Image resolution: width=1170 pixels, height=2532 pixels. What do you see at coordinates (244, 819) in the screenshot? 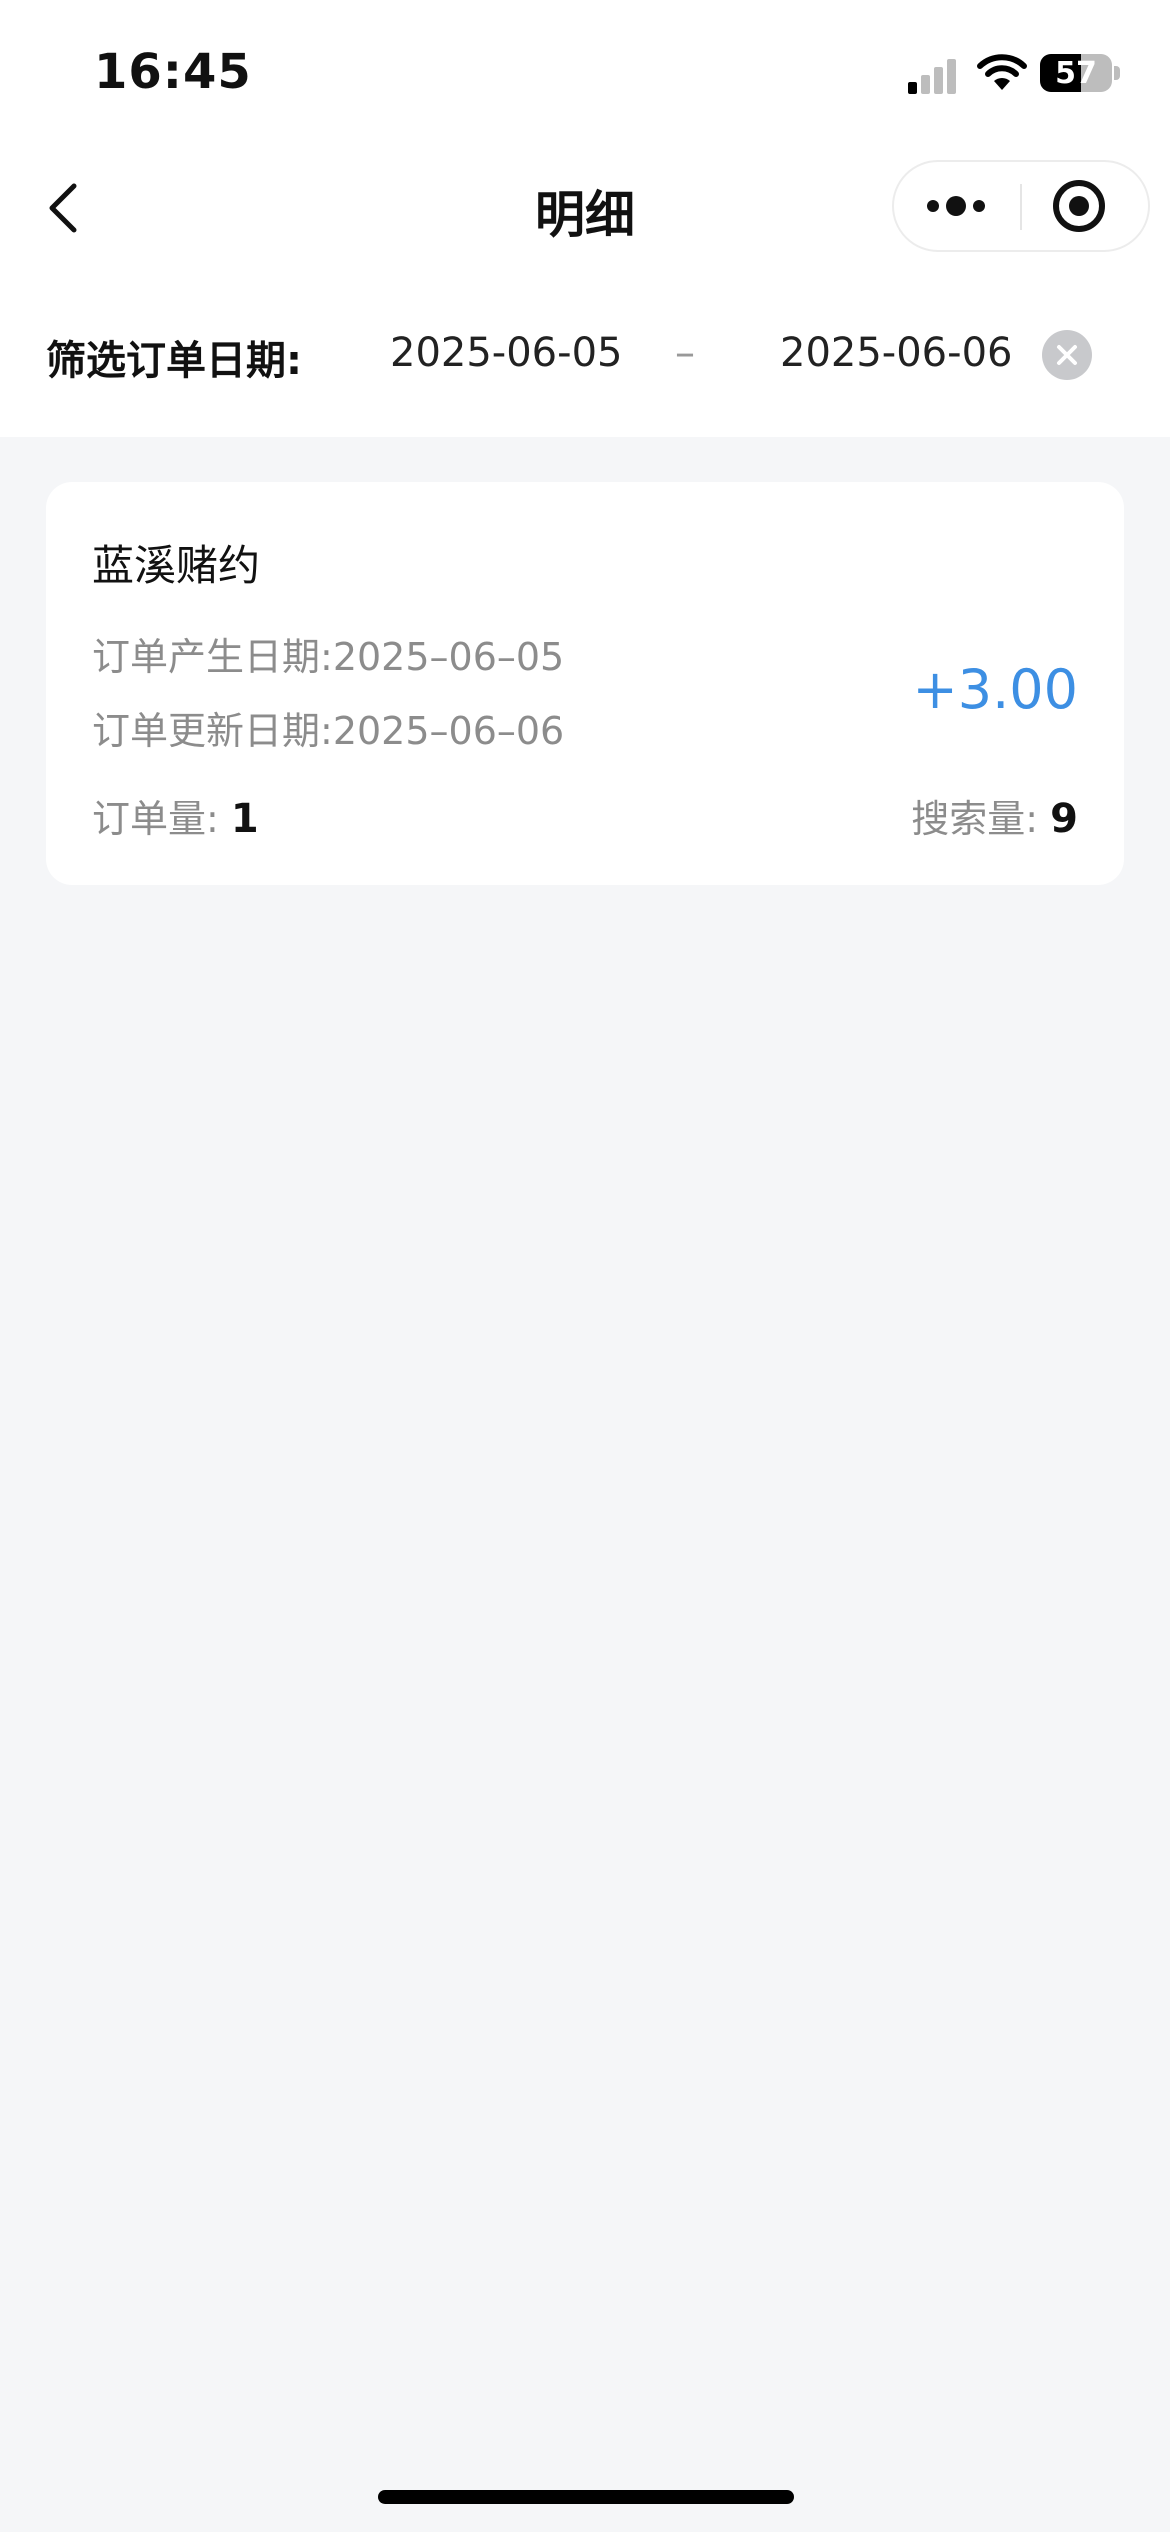
I see `order-count-value: 1` at bounding box center [244, 819].